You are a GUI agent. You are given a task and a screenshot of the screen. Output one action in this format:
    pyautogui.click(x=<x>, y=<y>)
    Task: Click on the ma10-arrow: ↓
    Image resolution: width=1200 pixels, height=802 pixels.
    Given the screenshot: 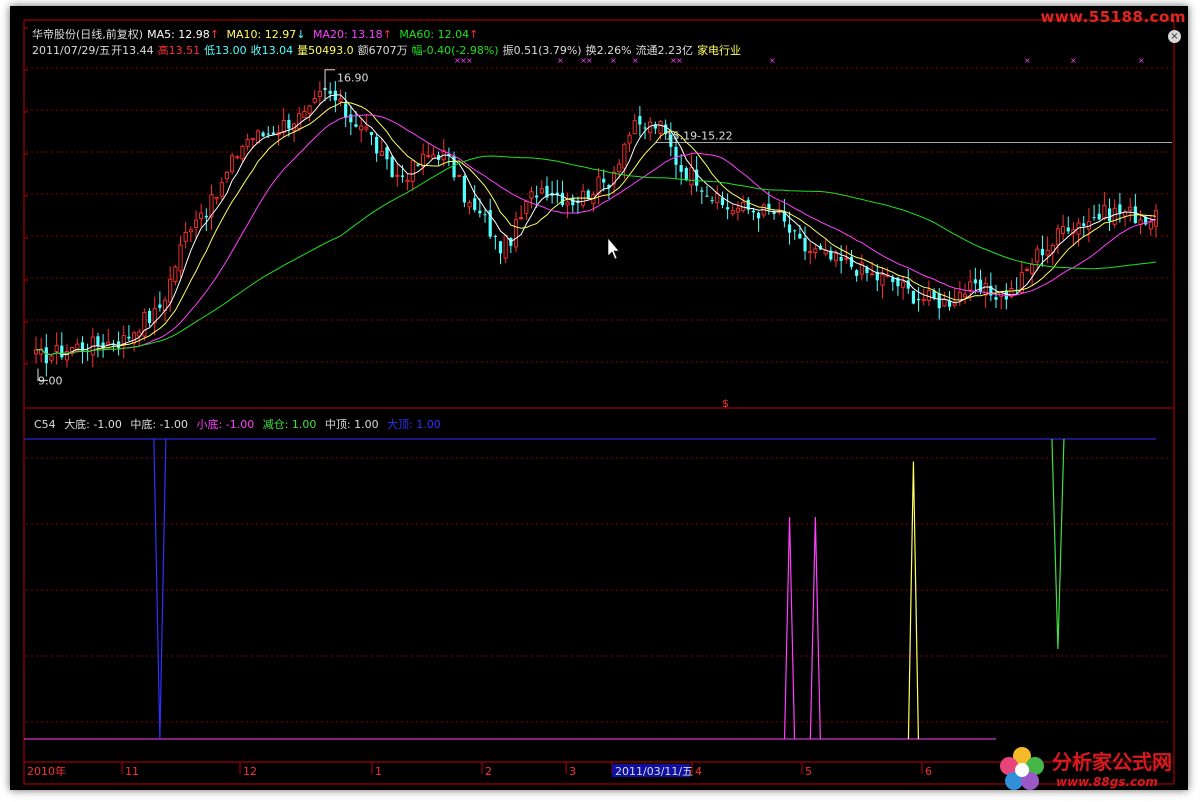 What is the action you would take?
    pyautogui.click(x=301, y=34)
    